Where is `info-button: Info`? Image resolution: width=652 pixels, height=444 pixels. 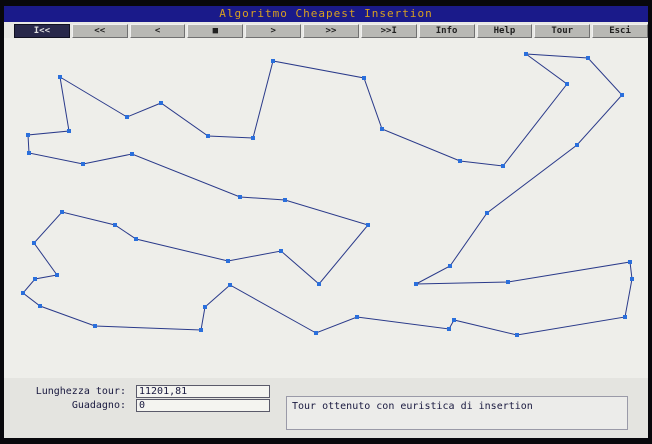
info-button: Info is located at coordinates (446, 31).